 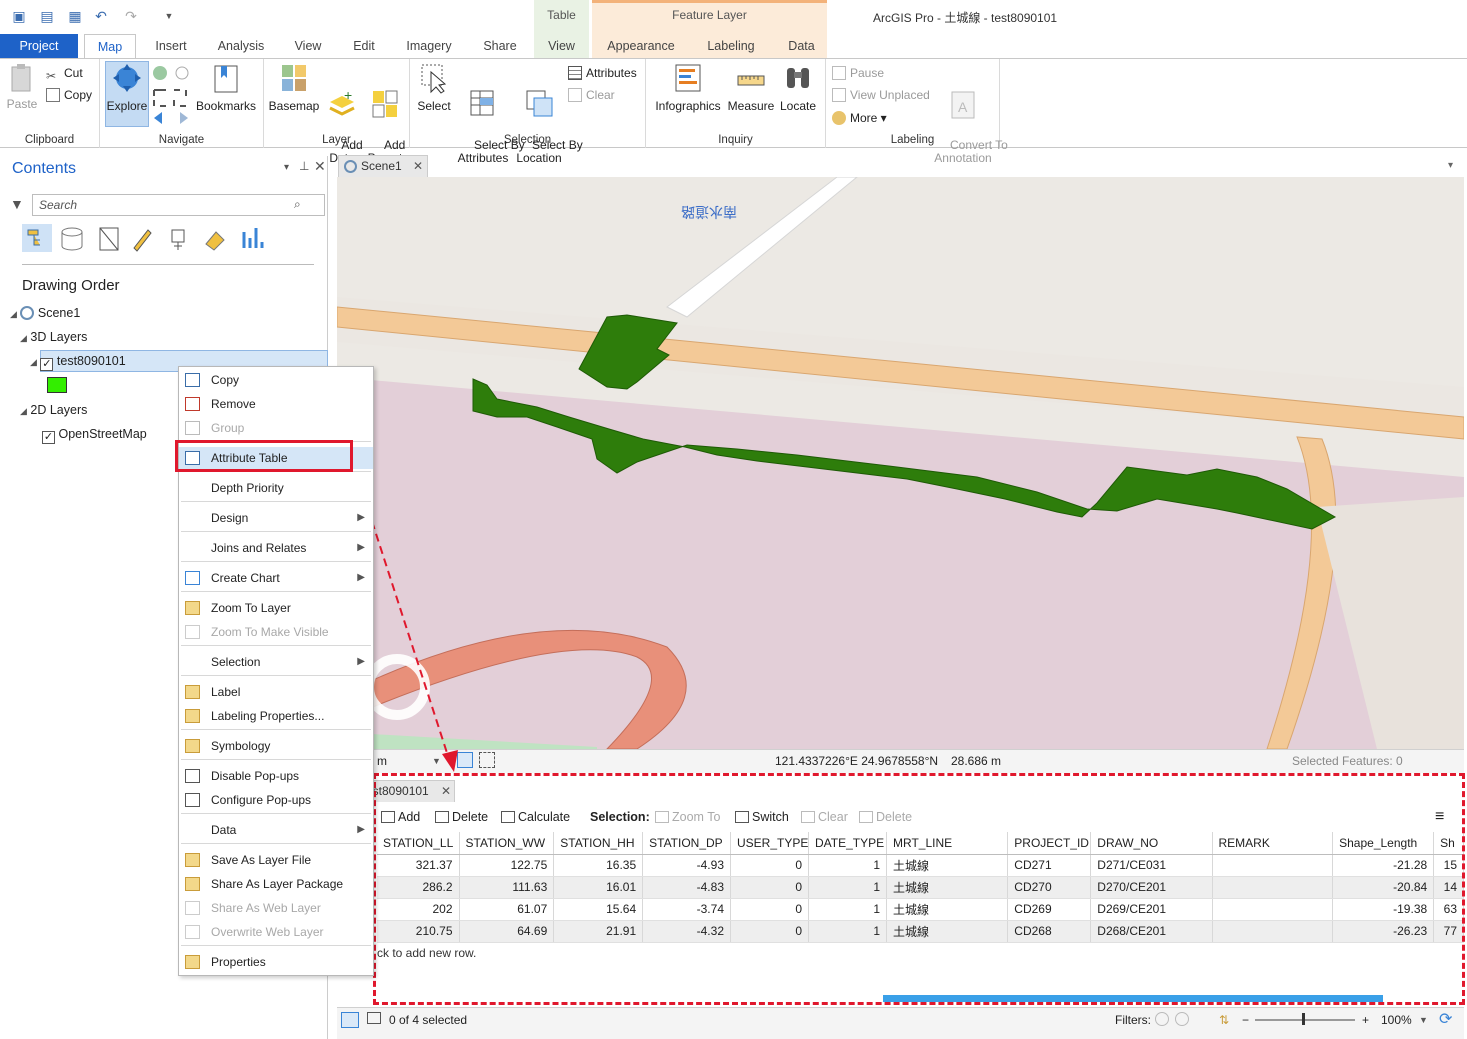 What do you see at coordinates (53, 337) in the screenshot?
I see `3d-layers-node: ◢ 3D Layers` at bounding box center [53, 337].